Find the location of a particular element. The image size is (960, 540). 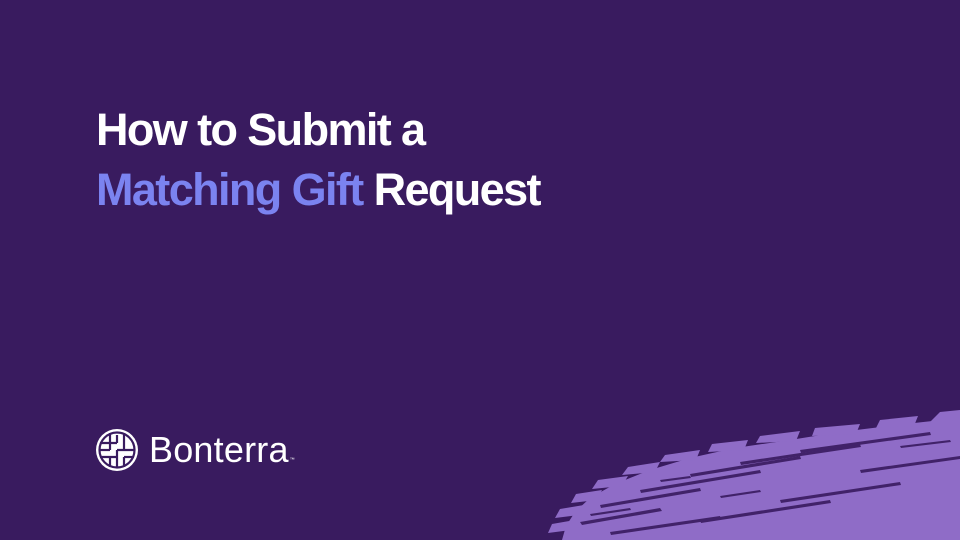

title-line-2: Matching Gift Request is located at coordinates (319, 190).